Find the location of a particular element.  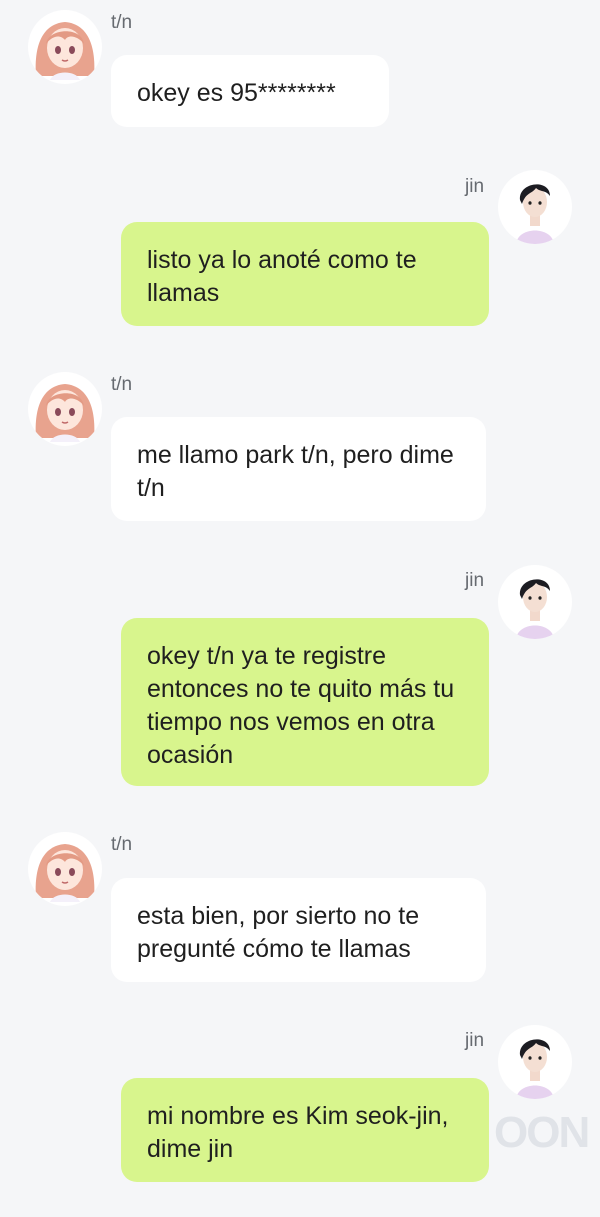

watermark-logo: OON is located at coordinates (542, 1132).